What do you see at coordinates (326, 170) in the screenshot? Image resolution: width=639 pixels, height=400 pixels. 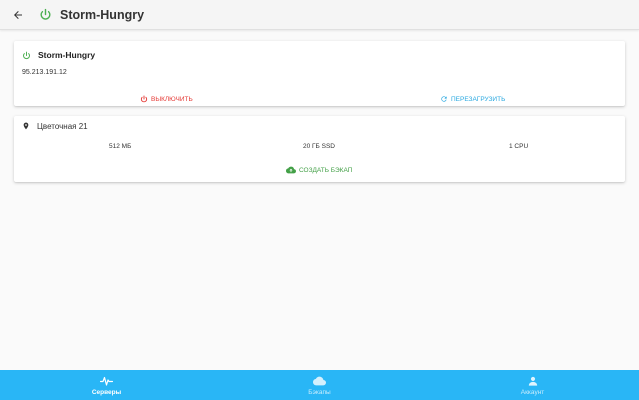 I see `create-backup-label: СОЗДАТЬ БЭКАП` at bounding box center [326, 170].